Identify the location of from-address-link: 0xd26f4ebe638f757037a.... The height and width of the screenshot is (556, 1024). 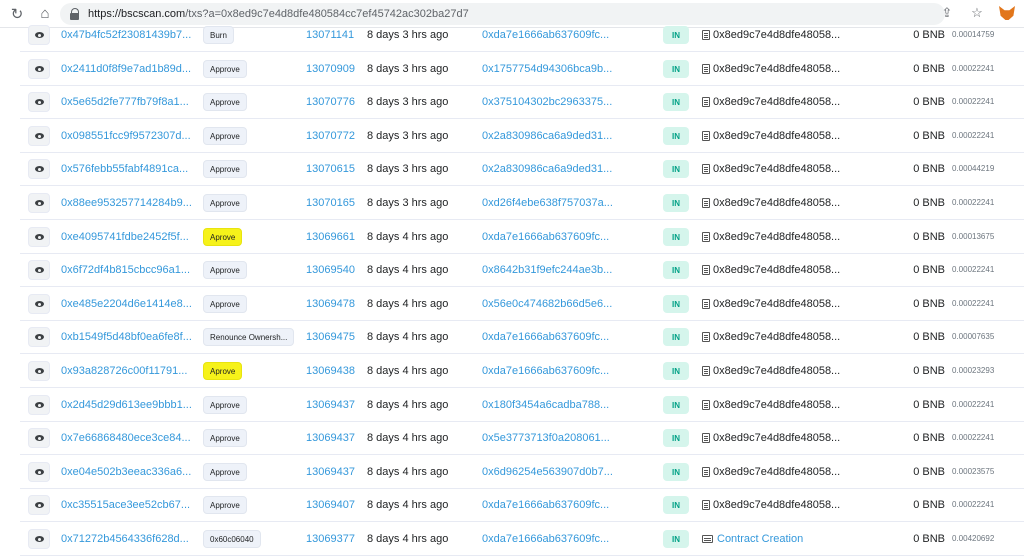
(547, 202).